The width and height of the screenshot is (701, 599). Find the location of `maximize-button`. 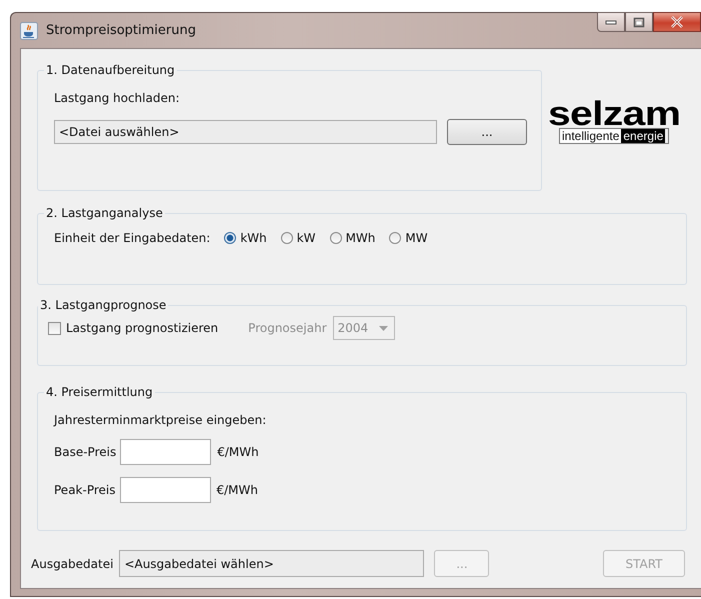

maximize-button is located at coordinates (639, 22).